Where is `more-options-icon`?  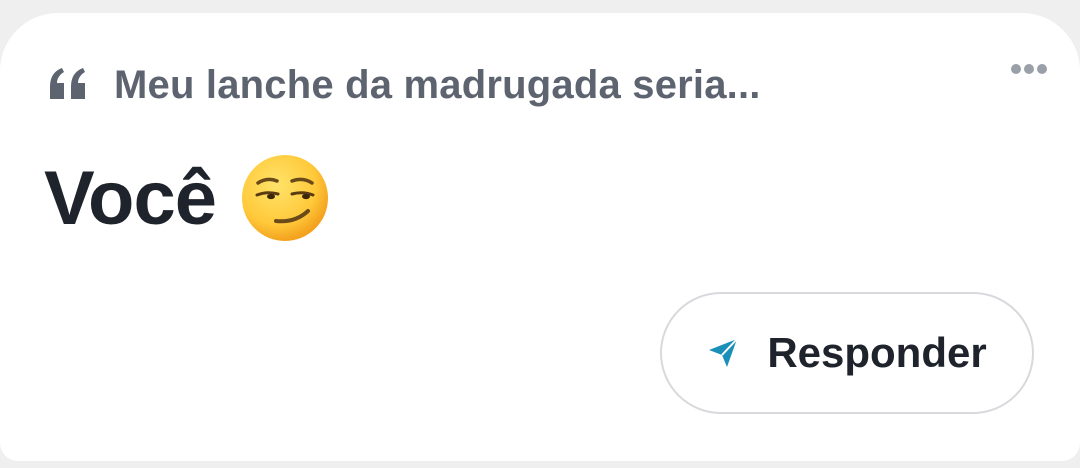 more-options-icon is located at coordinates (1029, 69).